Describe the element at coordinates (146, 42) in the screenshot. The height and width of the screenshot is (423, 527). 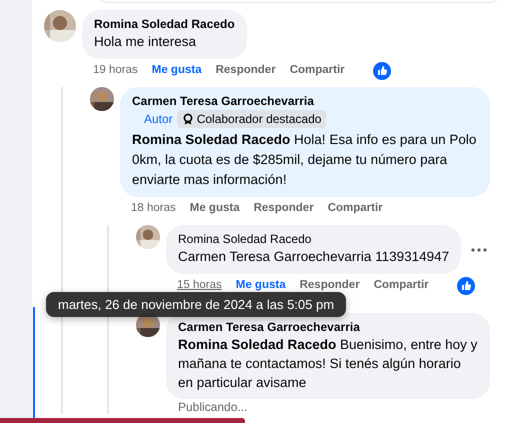
I see `comment-text: Hola me interesa` at that location.